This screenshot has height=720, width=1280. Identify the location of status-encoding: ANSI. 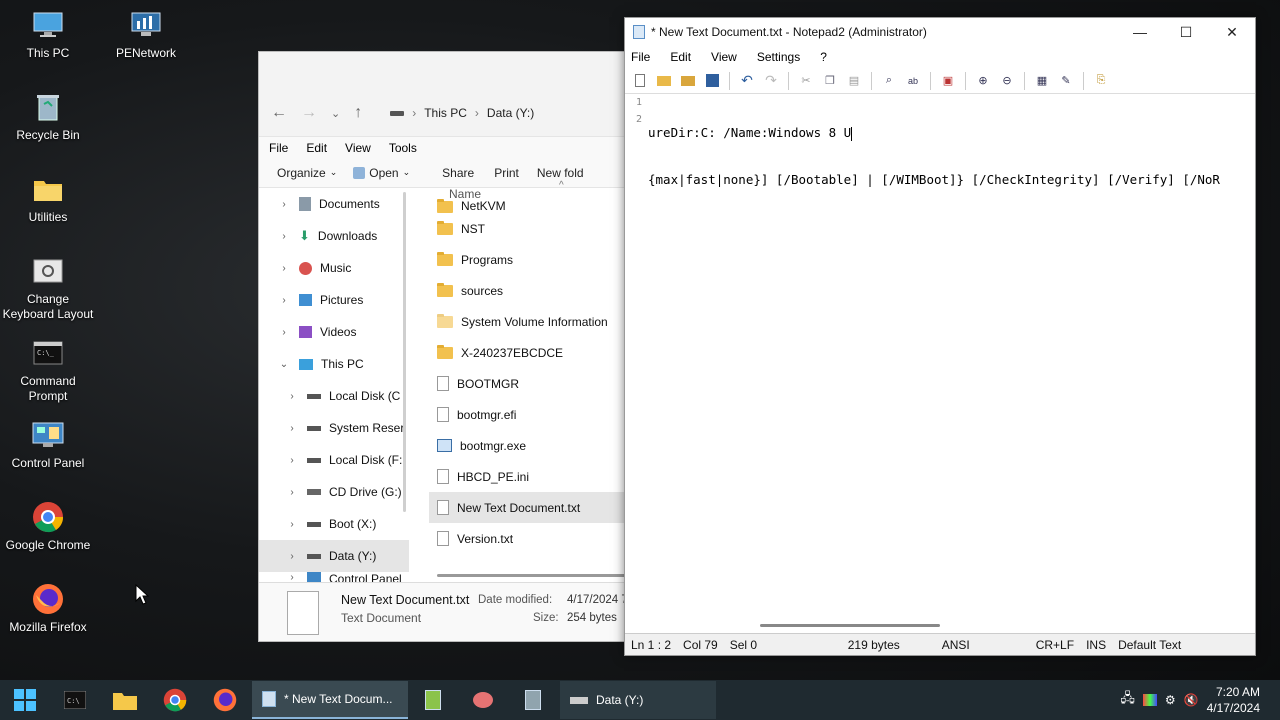
(983, 645).